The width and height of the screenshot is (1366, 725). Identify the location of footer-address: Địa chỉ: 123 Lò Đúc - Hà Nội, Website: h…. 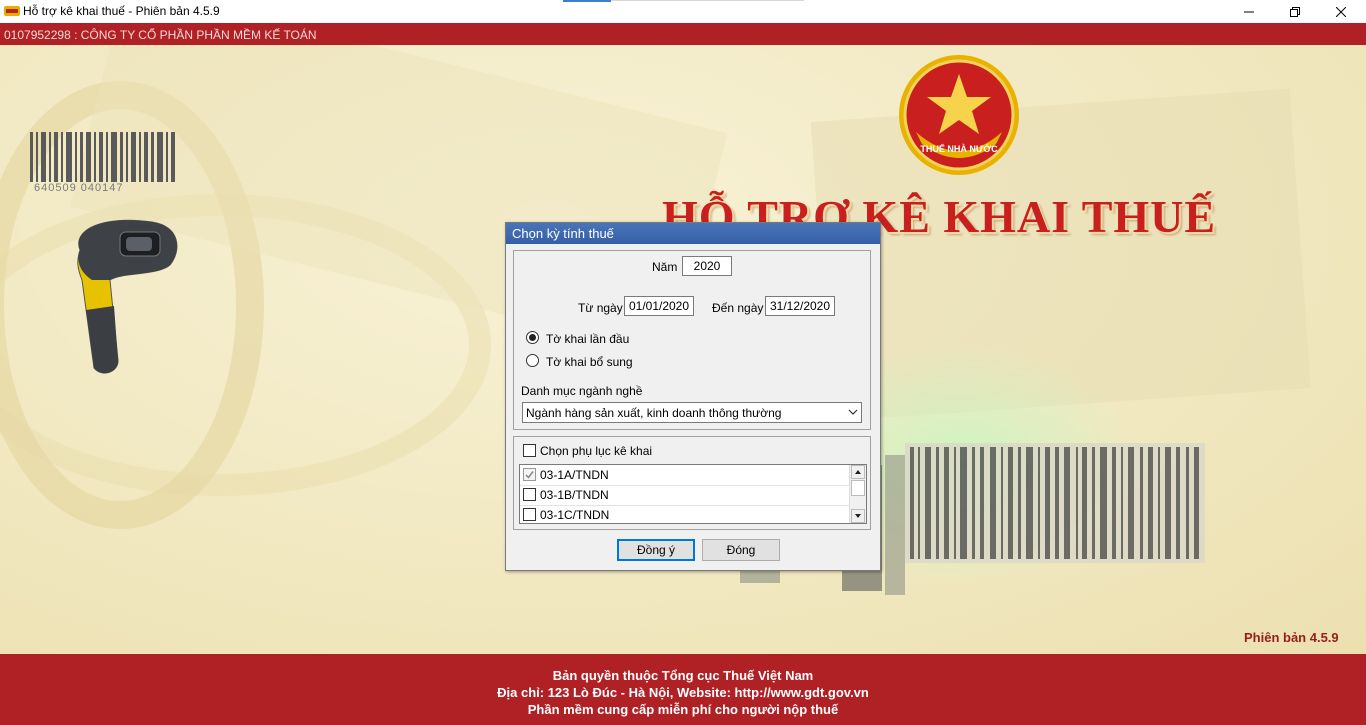
(683, 692).